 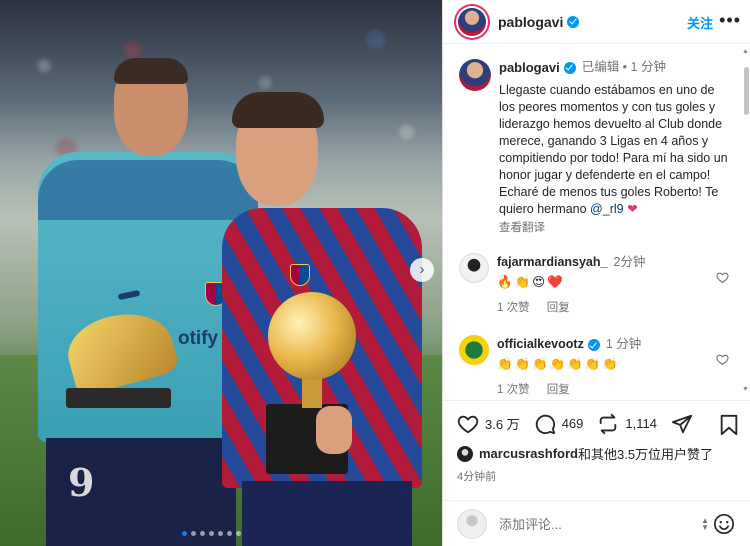 I want to click on club-crest-icon, so click(x=300, y=275).